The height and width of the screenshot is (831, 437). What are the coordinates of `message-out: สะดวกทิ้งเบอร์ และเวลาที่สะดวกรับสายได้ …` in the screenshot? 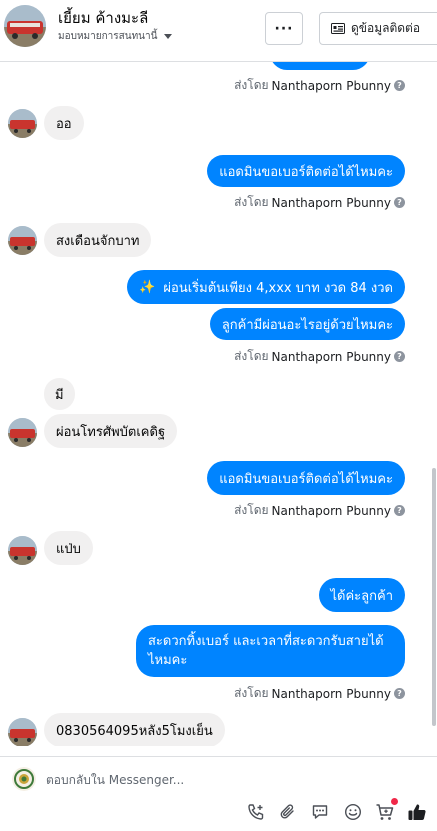 It's located at (270, 651).